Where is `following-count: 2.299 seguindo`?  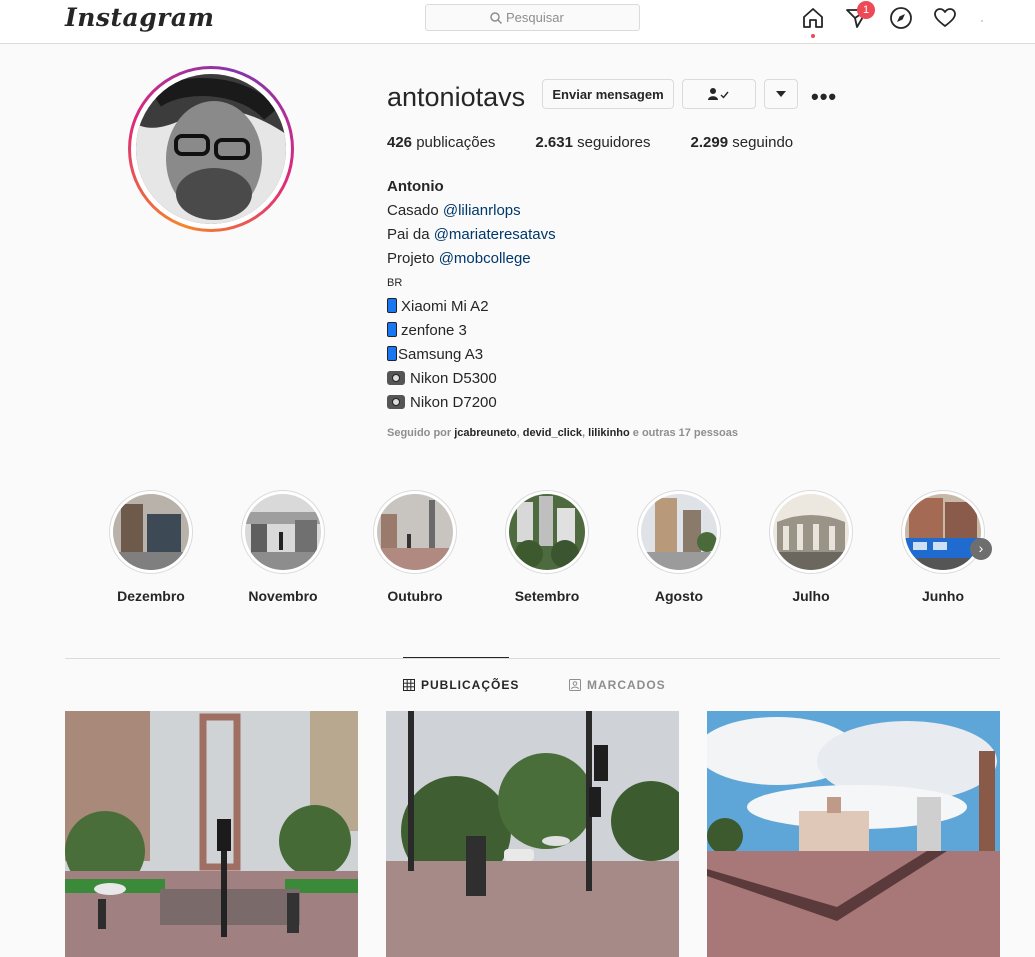
following-count: 2.299 seguindo is located at coordinates (742, 142).